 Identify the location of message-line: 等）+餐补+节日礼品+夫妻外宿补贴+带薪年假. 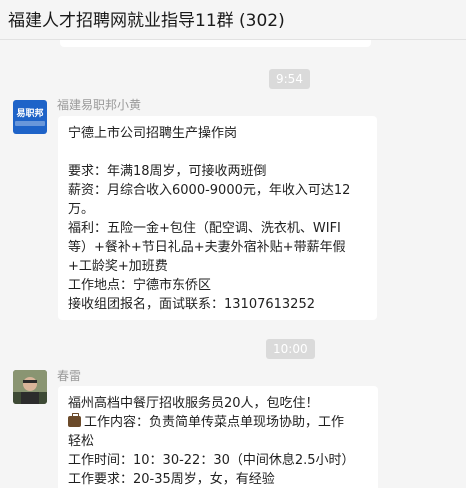
(207, 247).